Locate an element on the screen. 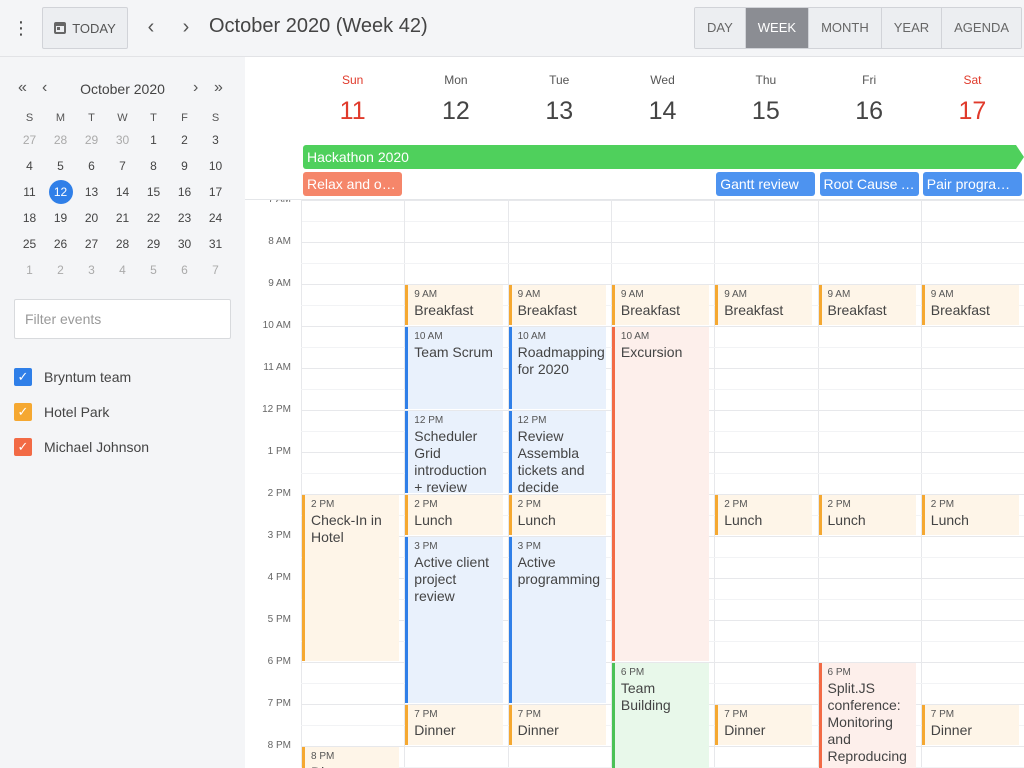 The height and width of the screenshot is (768, 1024). mini-calendar-day: 9 is located at coordinates (184, 166).